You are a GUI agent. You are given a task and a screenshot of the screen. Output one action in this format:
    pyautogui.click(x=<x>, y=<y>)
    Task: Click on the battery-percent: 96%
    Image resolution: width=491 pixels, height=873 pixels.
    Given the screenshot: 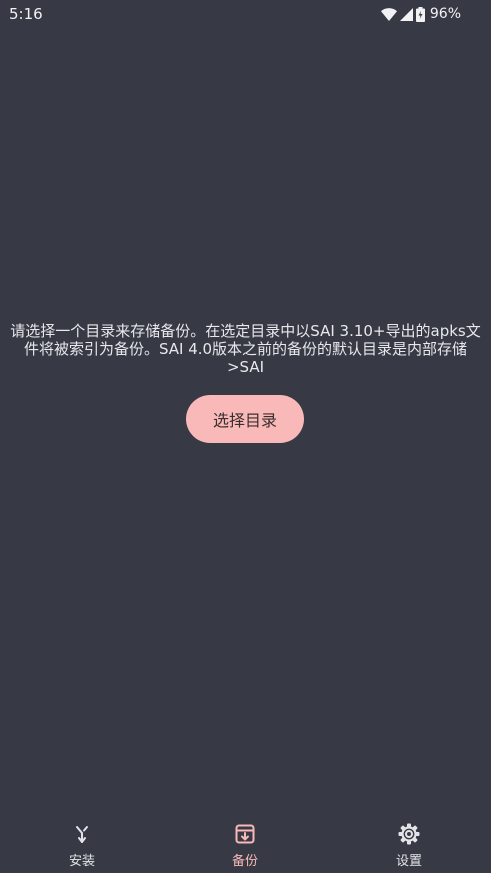 What is the action you would take?
    pyautogui.click(x=445, y=14)
    